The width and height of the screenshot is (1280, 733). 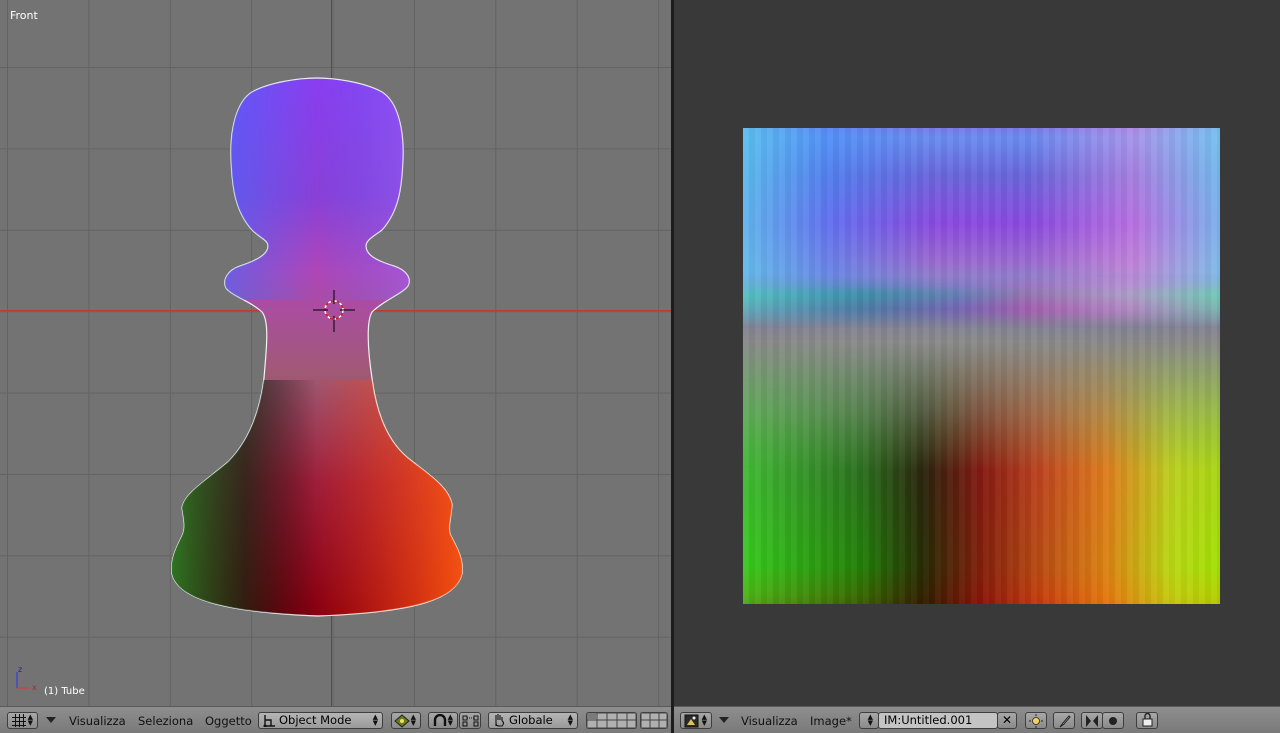 I want to click on transform-orientation-label: Globale, so click(x=531, y=720).